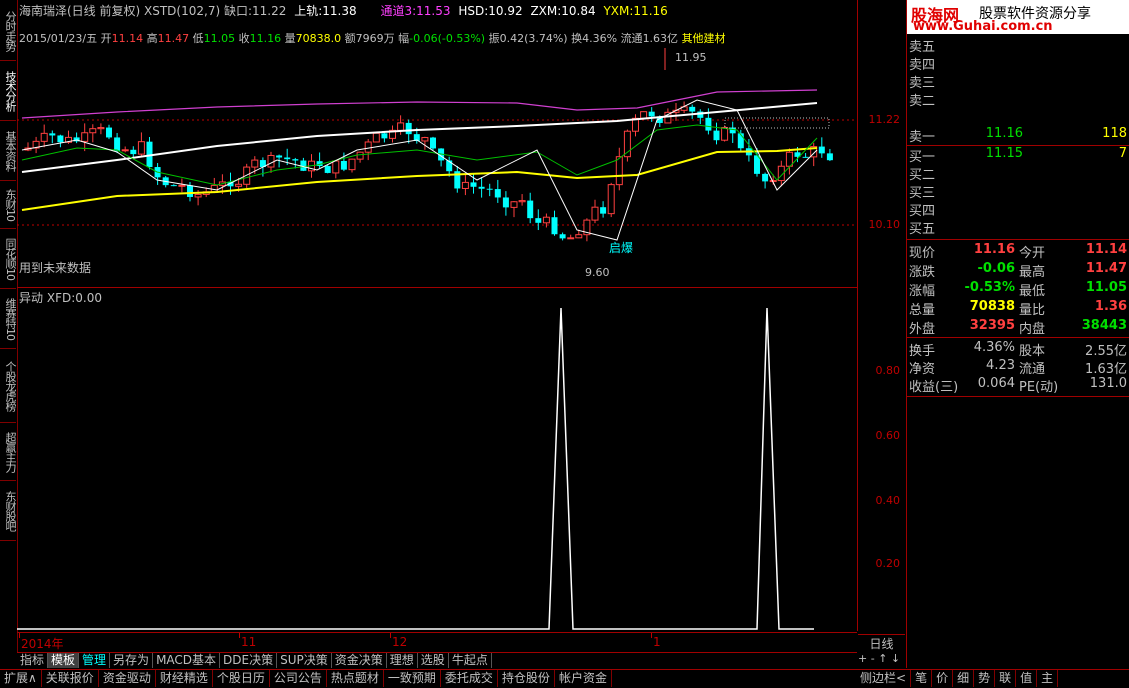 This screenshot has width=1129, height=688. What do you see at coordinates (583, 678) in the screenshot?
I see `status-account: 帐户资金` at bounding box center [583, 678].